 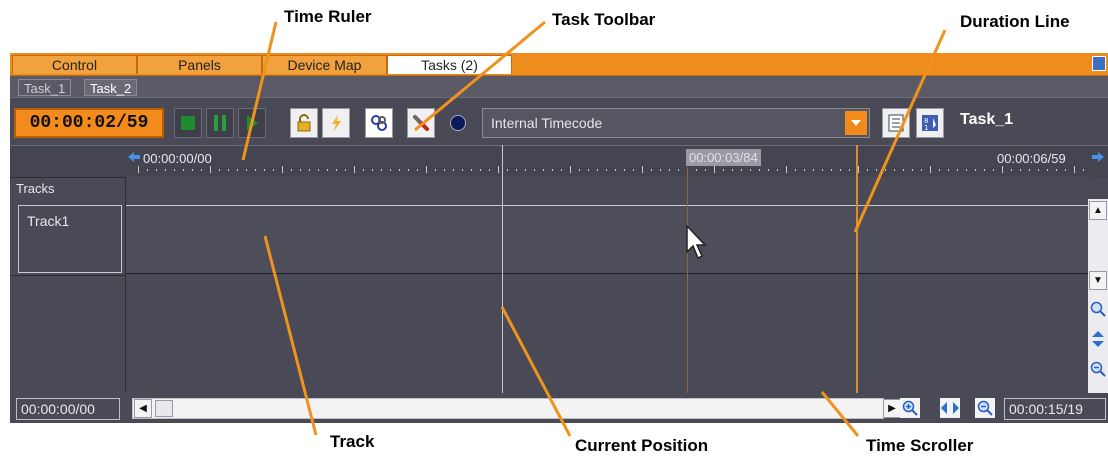 What do you see at coordinates (840, 414) in the screenshot?
I see `time-scroller-leader` at bounding box center [840, 414].